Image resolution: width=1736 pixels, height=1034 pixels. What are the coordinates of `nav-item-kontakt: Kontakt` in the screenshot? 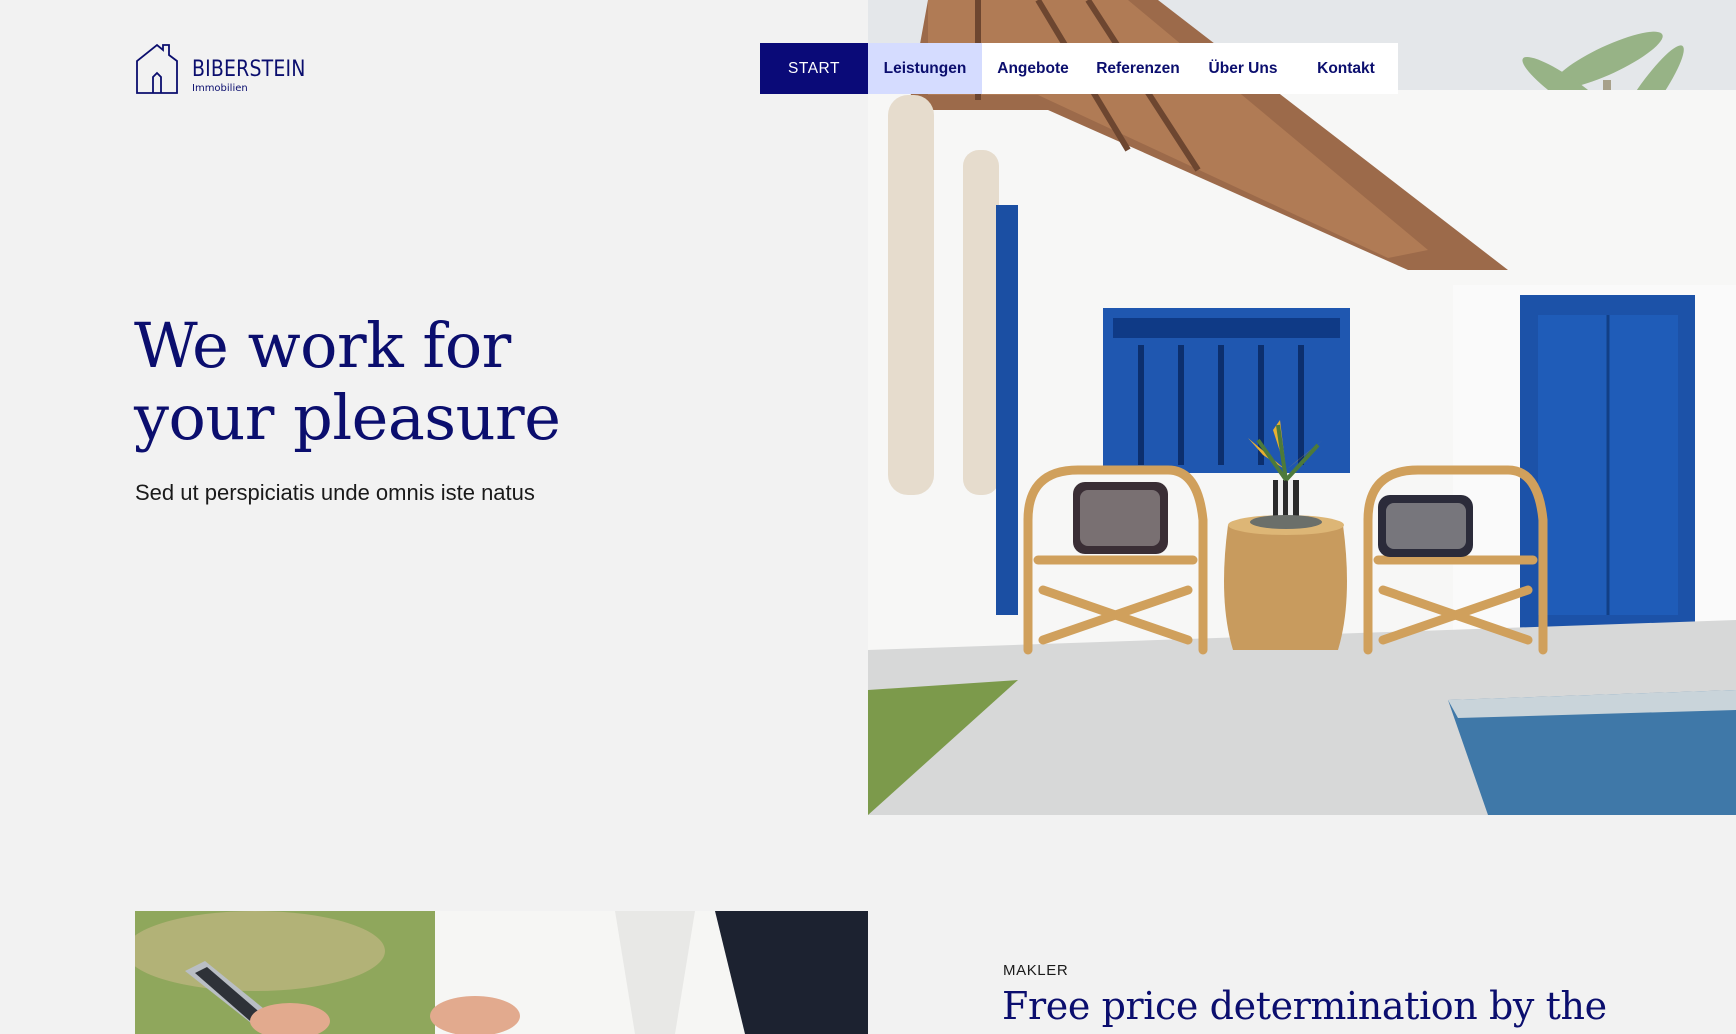 It's located at (1346, 68).